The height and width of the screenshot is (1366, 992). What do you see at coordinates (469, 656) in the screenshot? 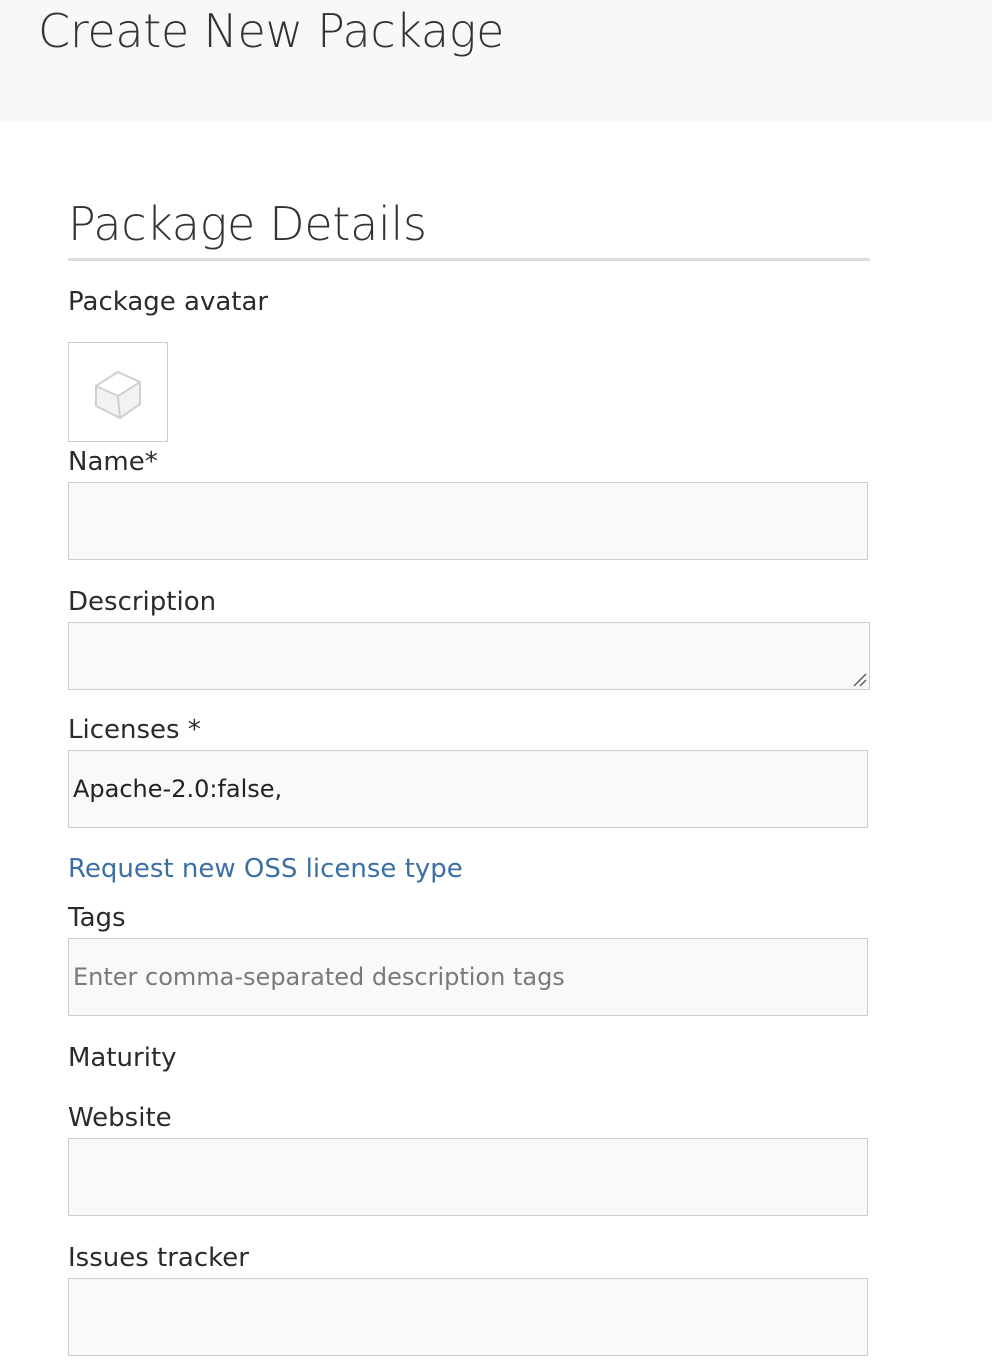
I see `description-textarea` at bounding box center [469, 656].